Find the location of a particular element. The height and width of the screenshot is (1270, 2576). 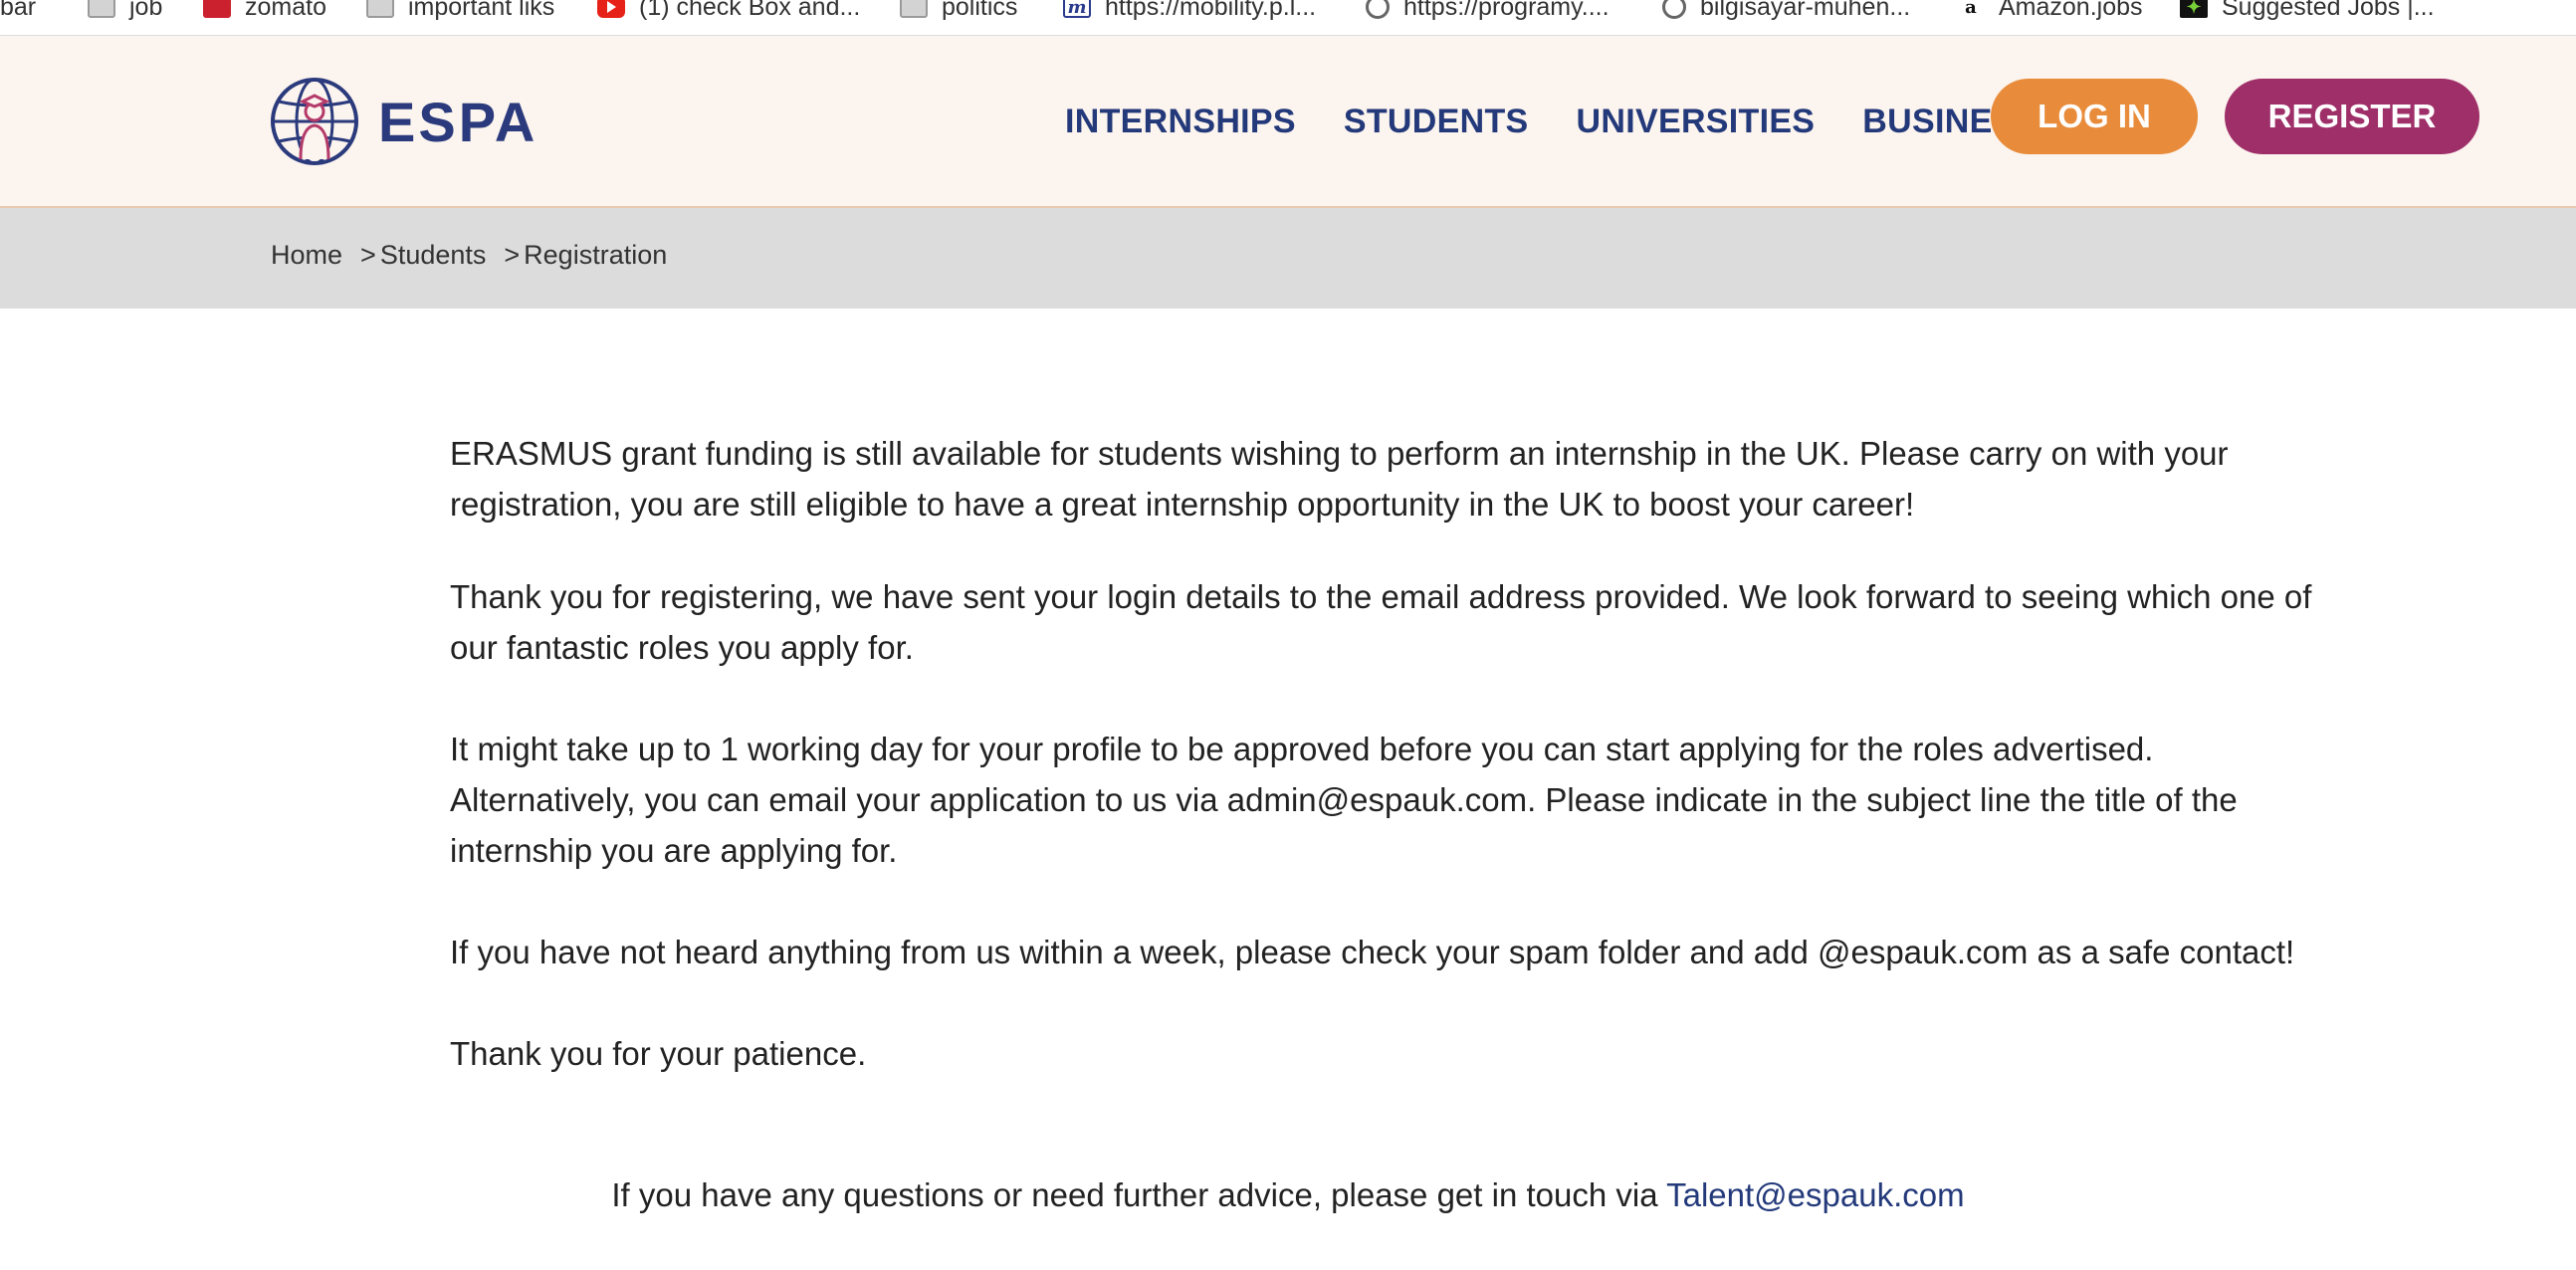

bookmark-important-liks: important liks is located at coordinates (460, 11).